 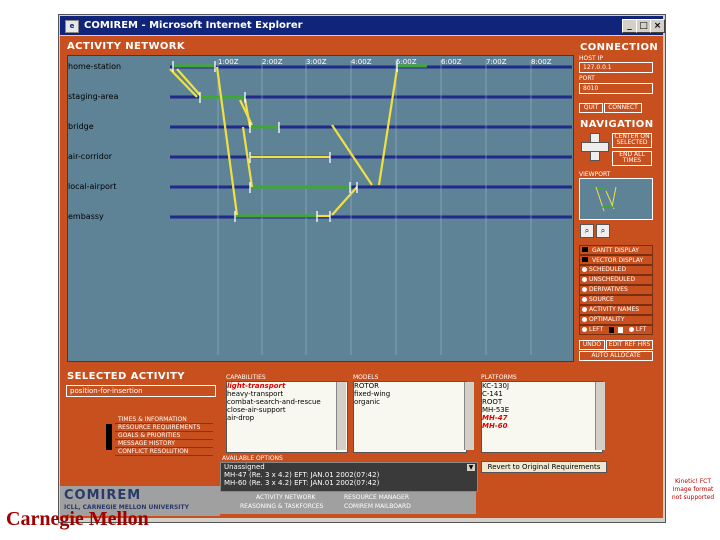 I want to click on menu-conflict-resolution: CONFLICT RESOLUTION, so click(x=164, y=452).